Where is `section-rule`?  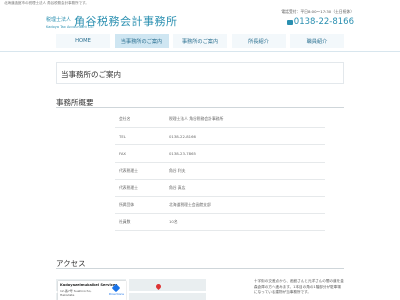 section-rule is located at coordinates (200, 107).